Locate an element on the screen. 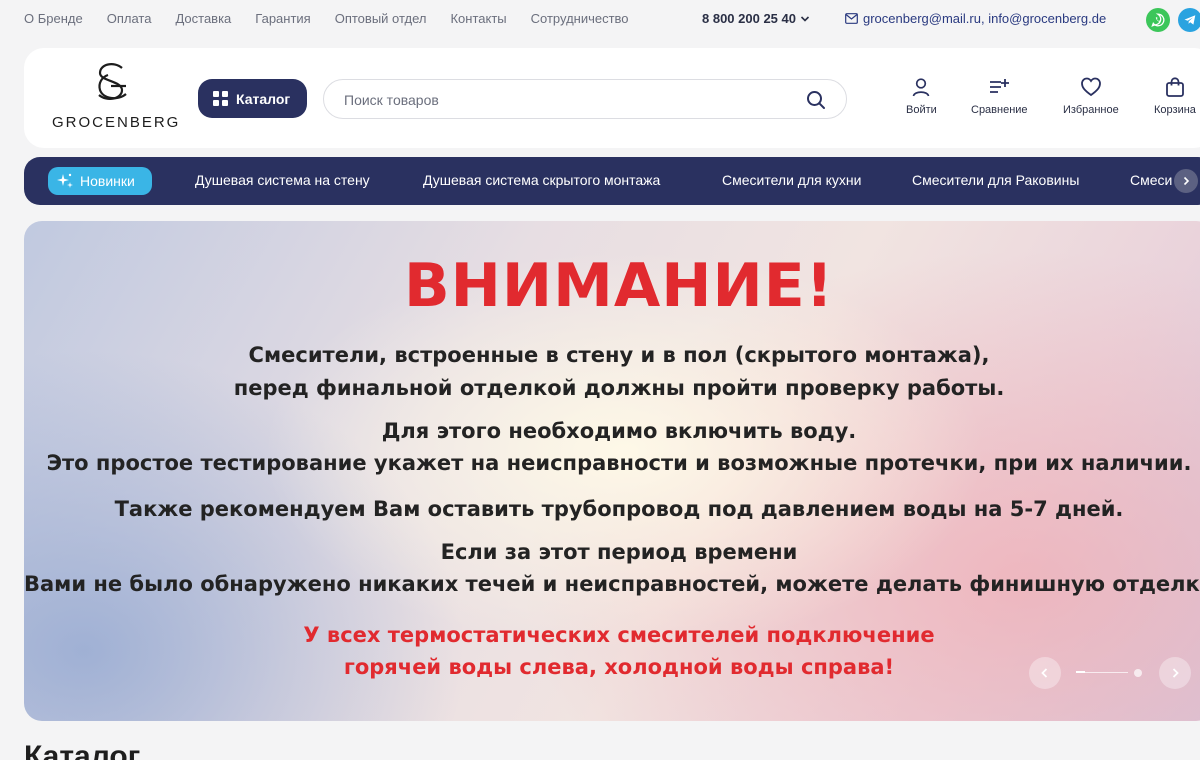 This screenshot has height=760, width=1200. top-link-brand: О Бренде is located at coordinates (53, 18).